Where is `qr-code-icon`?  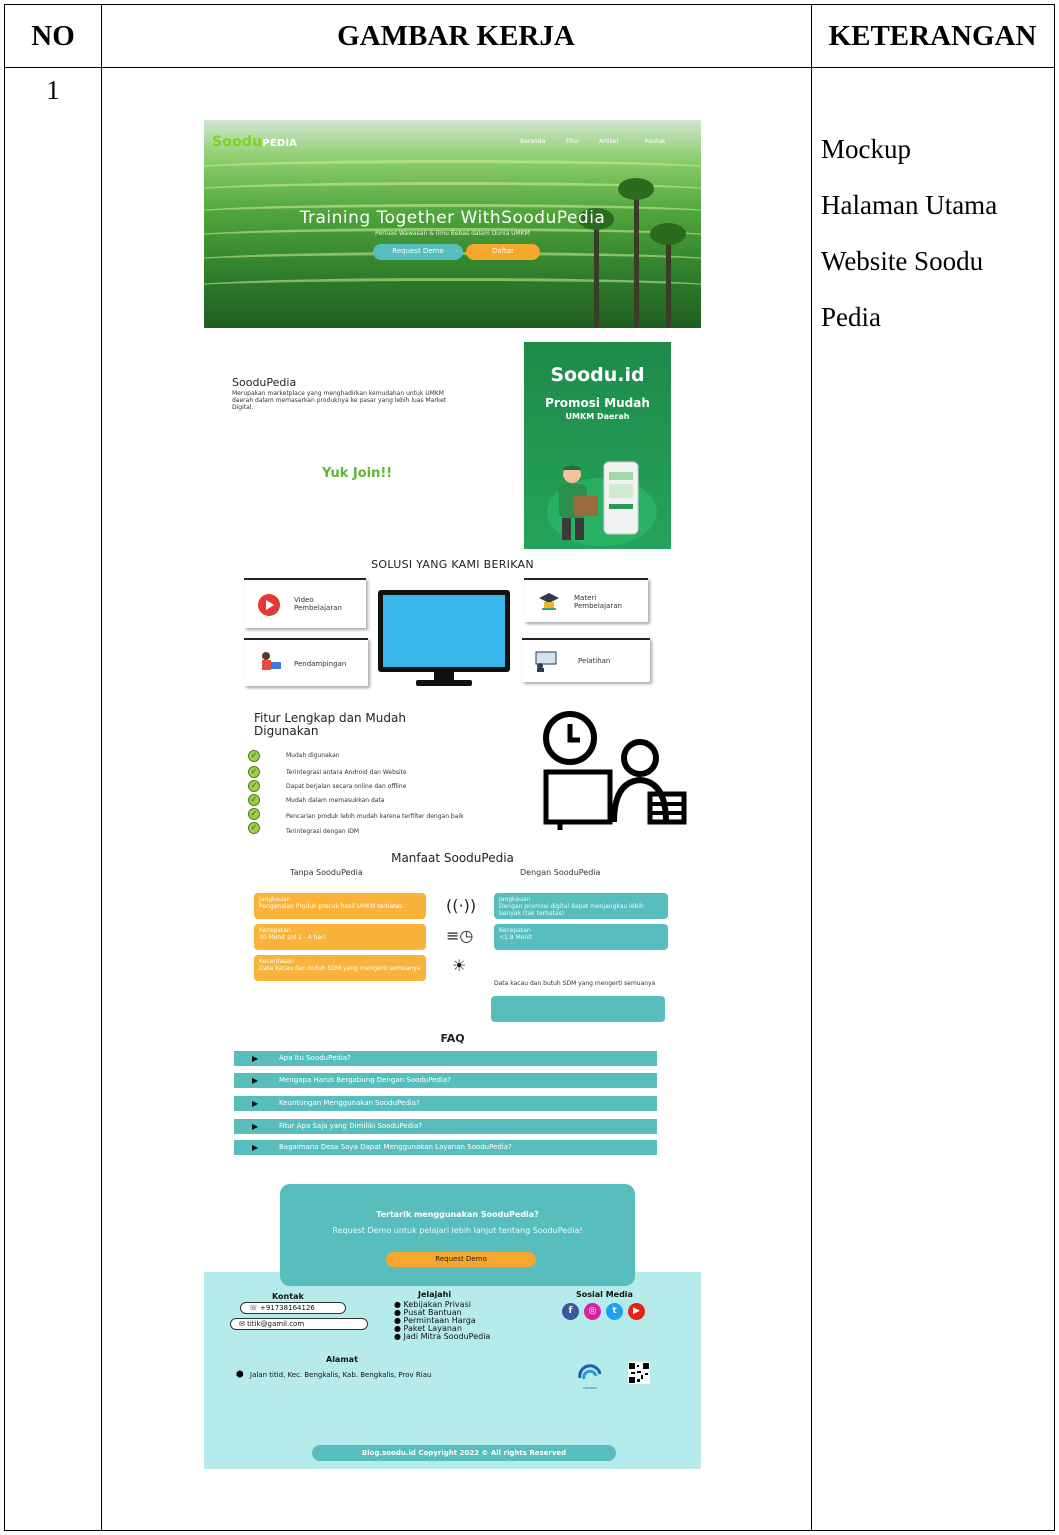
qr-code-icon is located at coordinates (639, 1373).